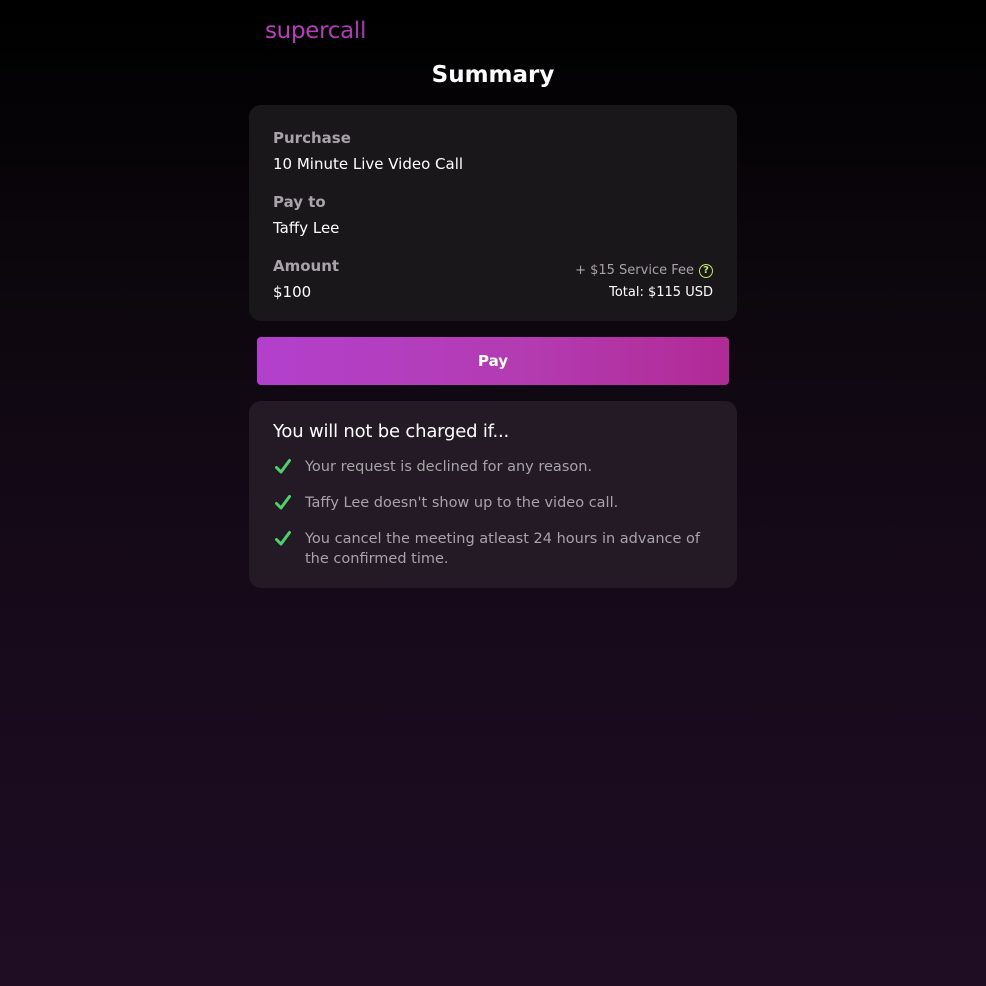 The width and height of the screenshot is (986, 986). I want to click on total-amount: Total: $115 USD, so click(661, 292).